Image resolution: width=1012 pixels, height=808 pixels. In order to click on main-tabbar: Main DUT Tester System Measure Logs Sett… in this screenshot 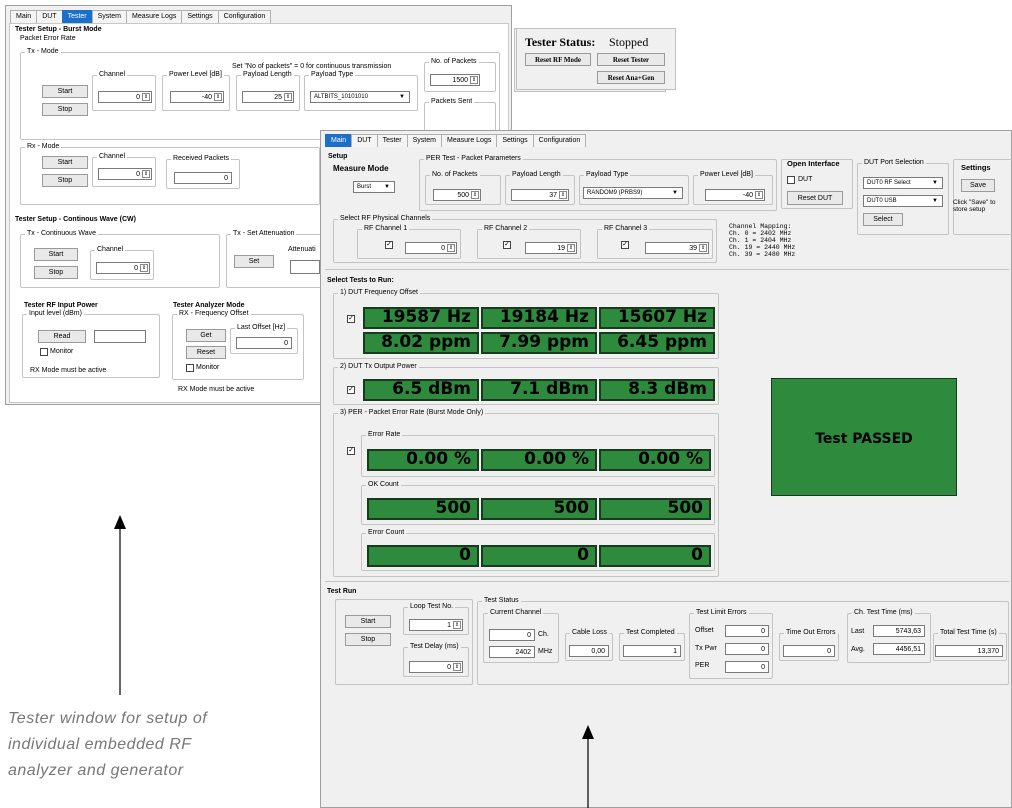, I will do `click(456, 140)`.